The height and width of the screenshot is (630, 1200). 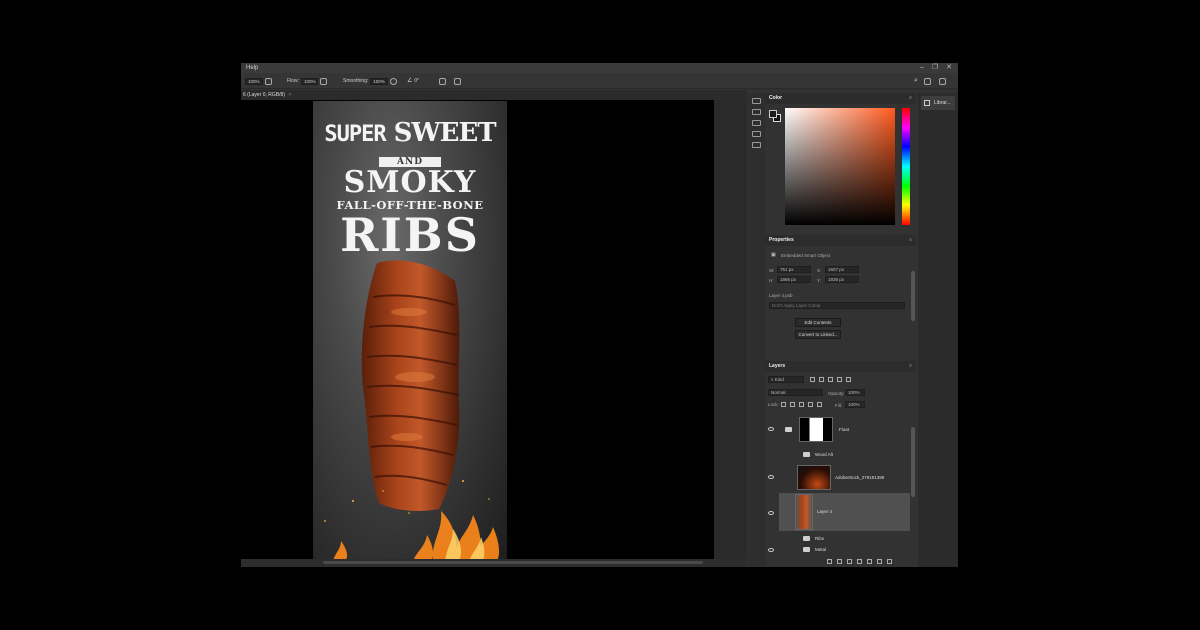 I want to click on foreground-color-swatch, so click(x=773, y=114).